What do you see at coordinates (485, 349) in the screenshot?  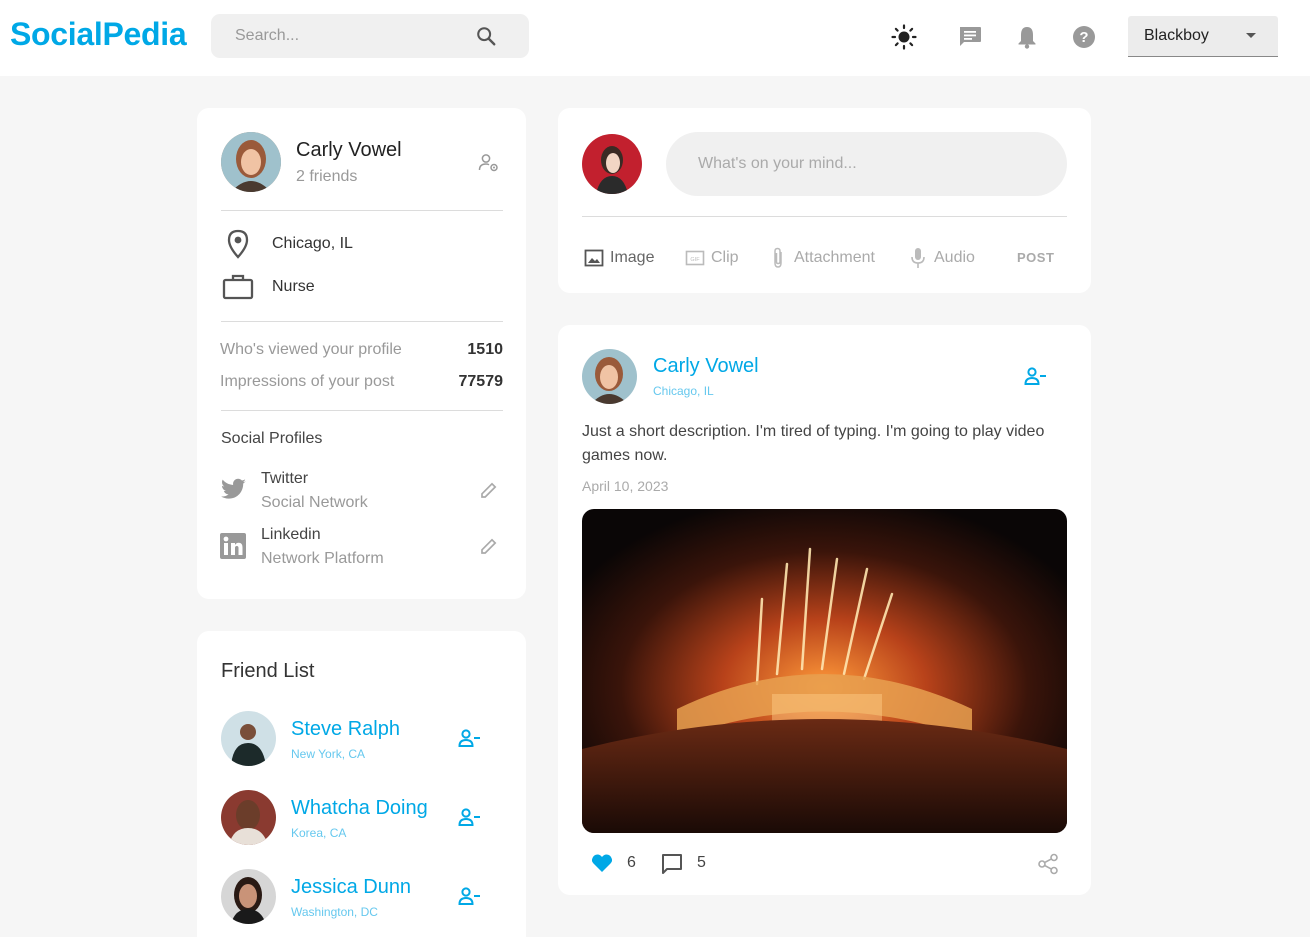 I see `stat-value: 1510` at bounding box center [485, 349].